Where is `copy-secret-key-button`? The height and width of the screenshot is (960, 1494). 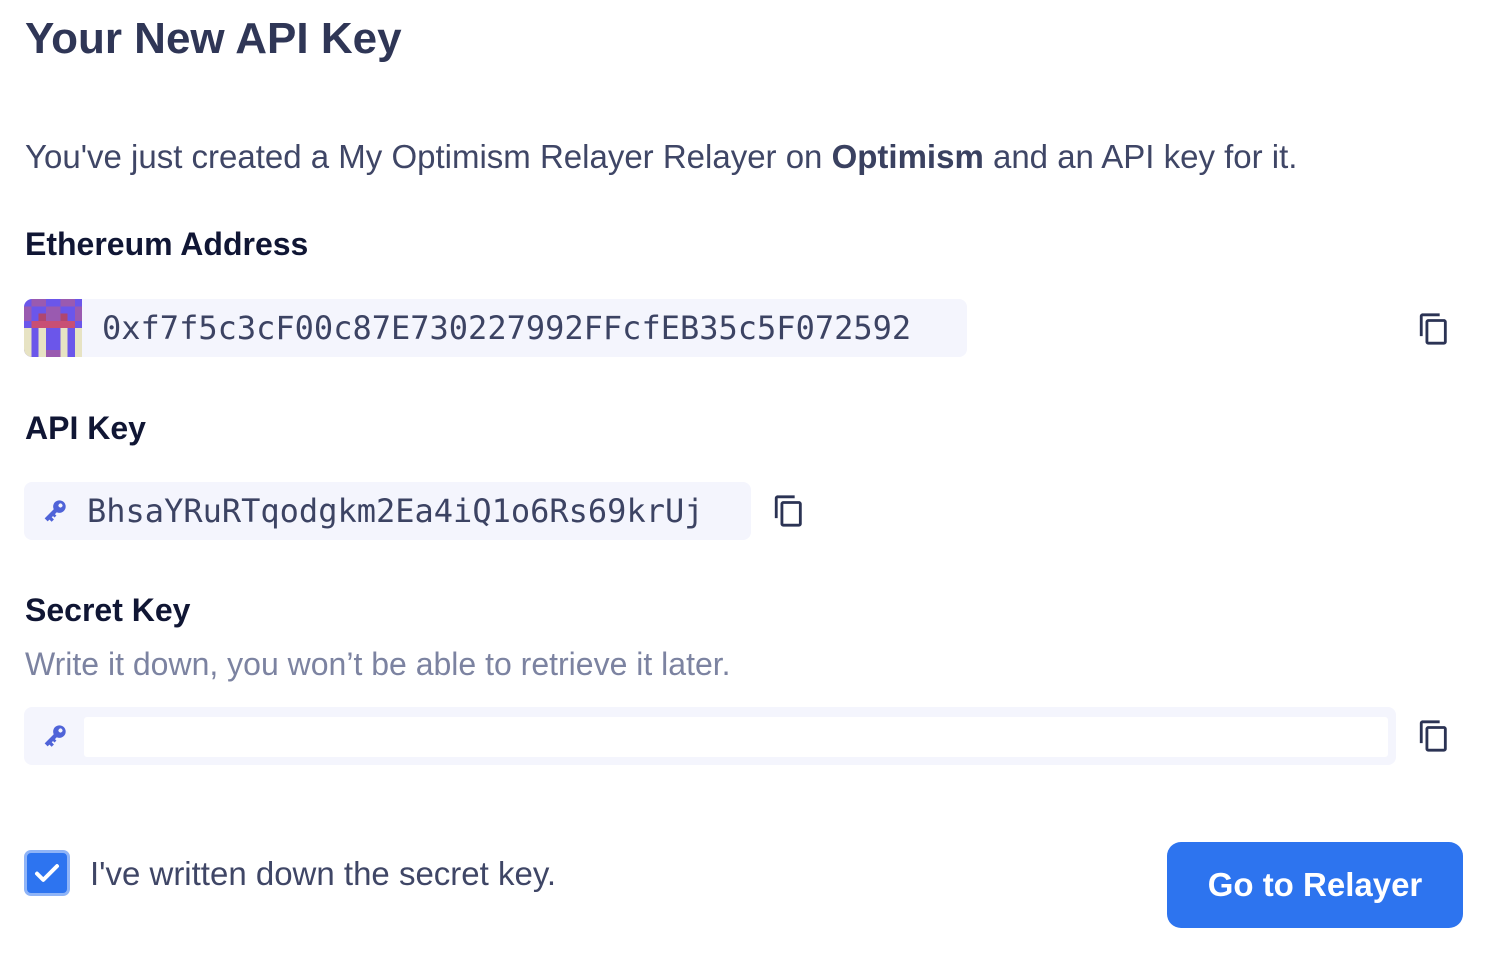 copy-secret-key-button is located at coordinates (1434, 736).